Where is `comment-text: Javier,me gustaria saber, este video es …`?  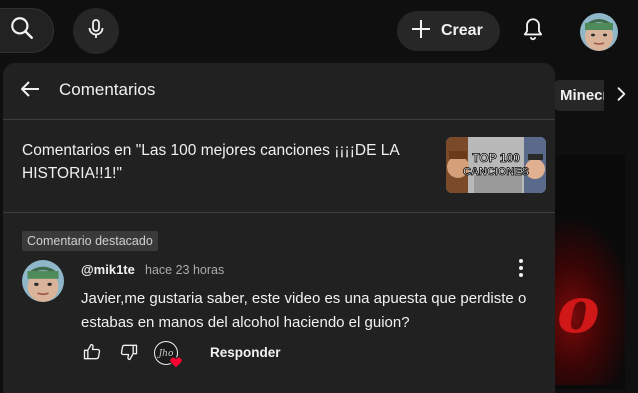
comment-text: Javier,me gustaria saber, este video es … is located at coordinates (304, 310).